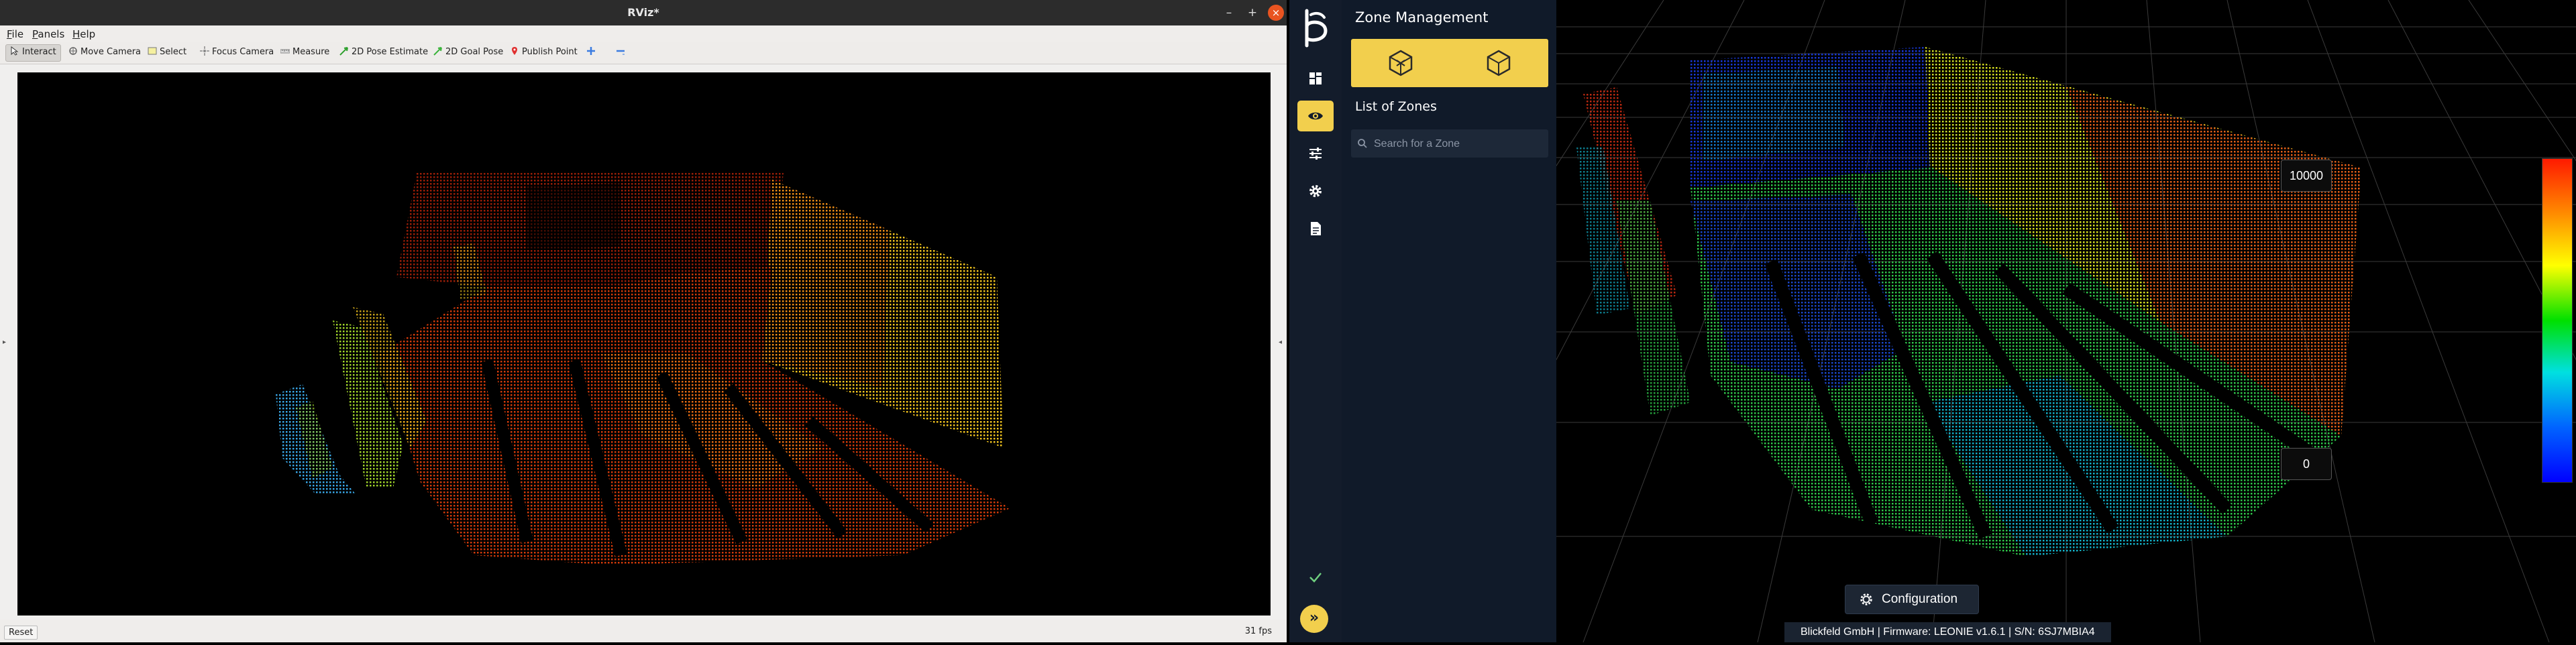 This screenshot has width=2576, height=645. I want to click on search-icon, so click(1362, 143).